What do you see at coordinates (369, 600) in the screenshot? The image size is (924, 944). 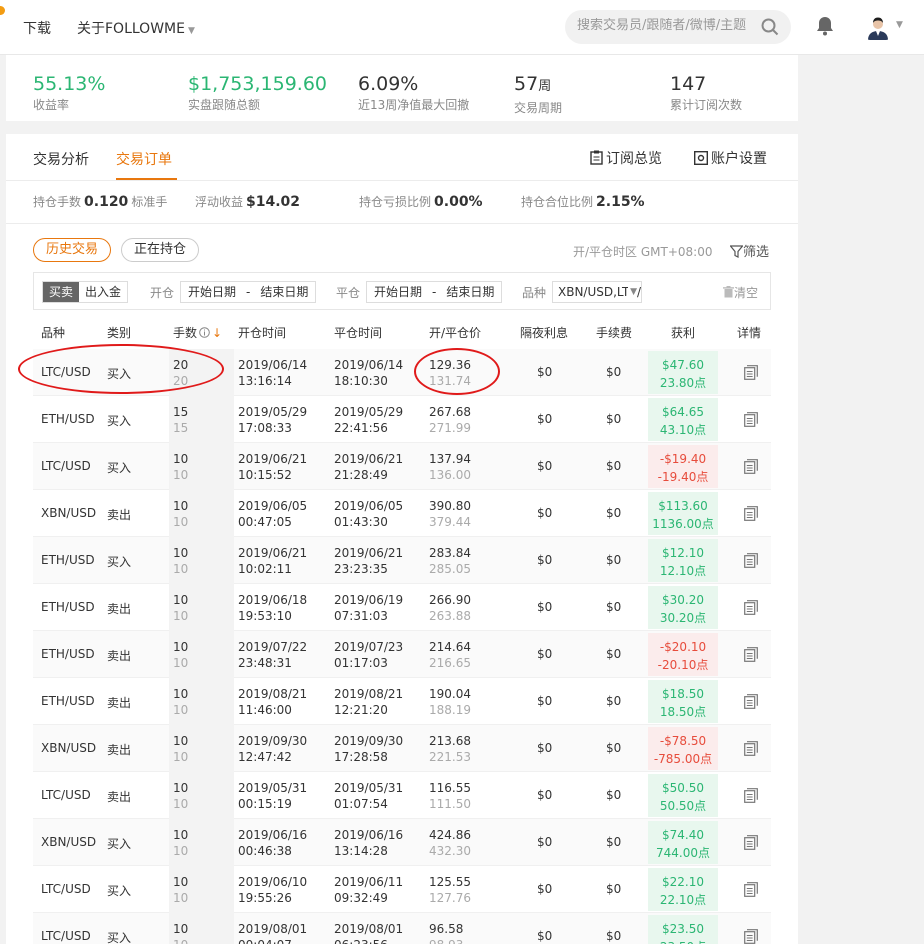 I see `cell-close-date: 2019/06/19` at bounding box center [369, 600].